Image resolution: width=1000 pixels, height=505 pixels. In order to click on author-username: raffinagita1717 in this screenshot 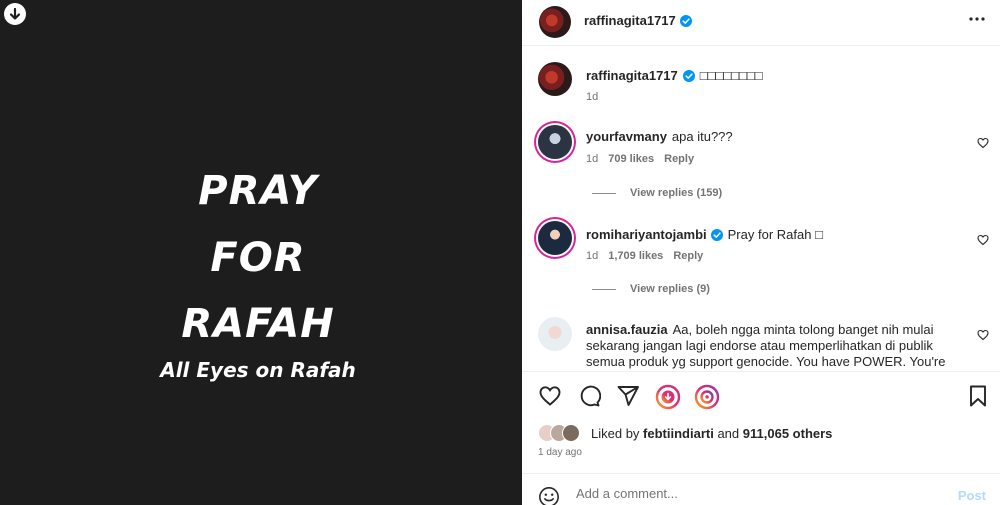, I will do `click(638, 20)`.